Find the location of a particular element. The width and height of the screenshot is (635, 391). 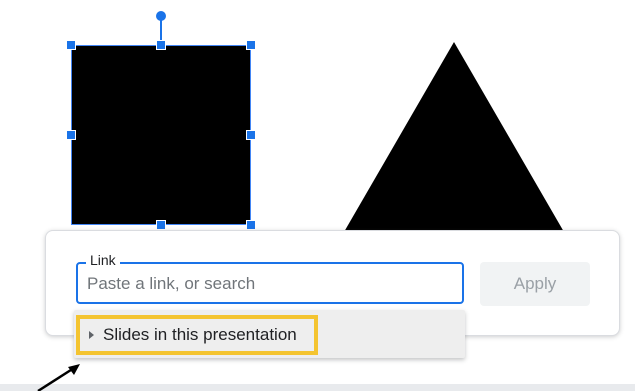

square-shape is located at coordinates (161, 135).